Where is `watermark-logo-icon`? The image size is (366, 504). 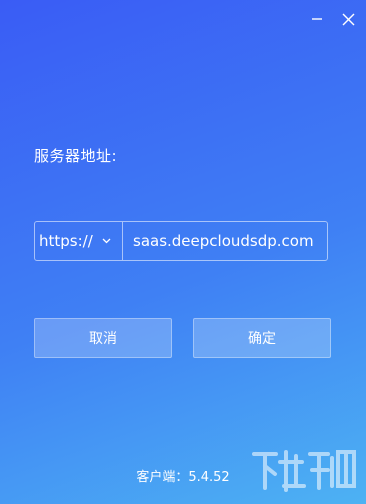
watermark-logo-icon is located at coordinates (304, 471).